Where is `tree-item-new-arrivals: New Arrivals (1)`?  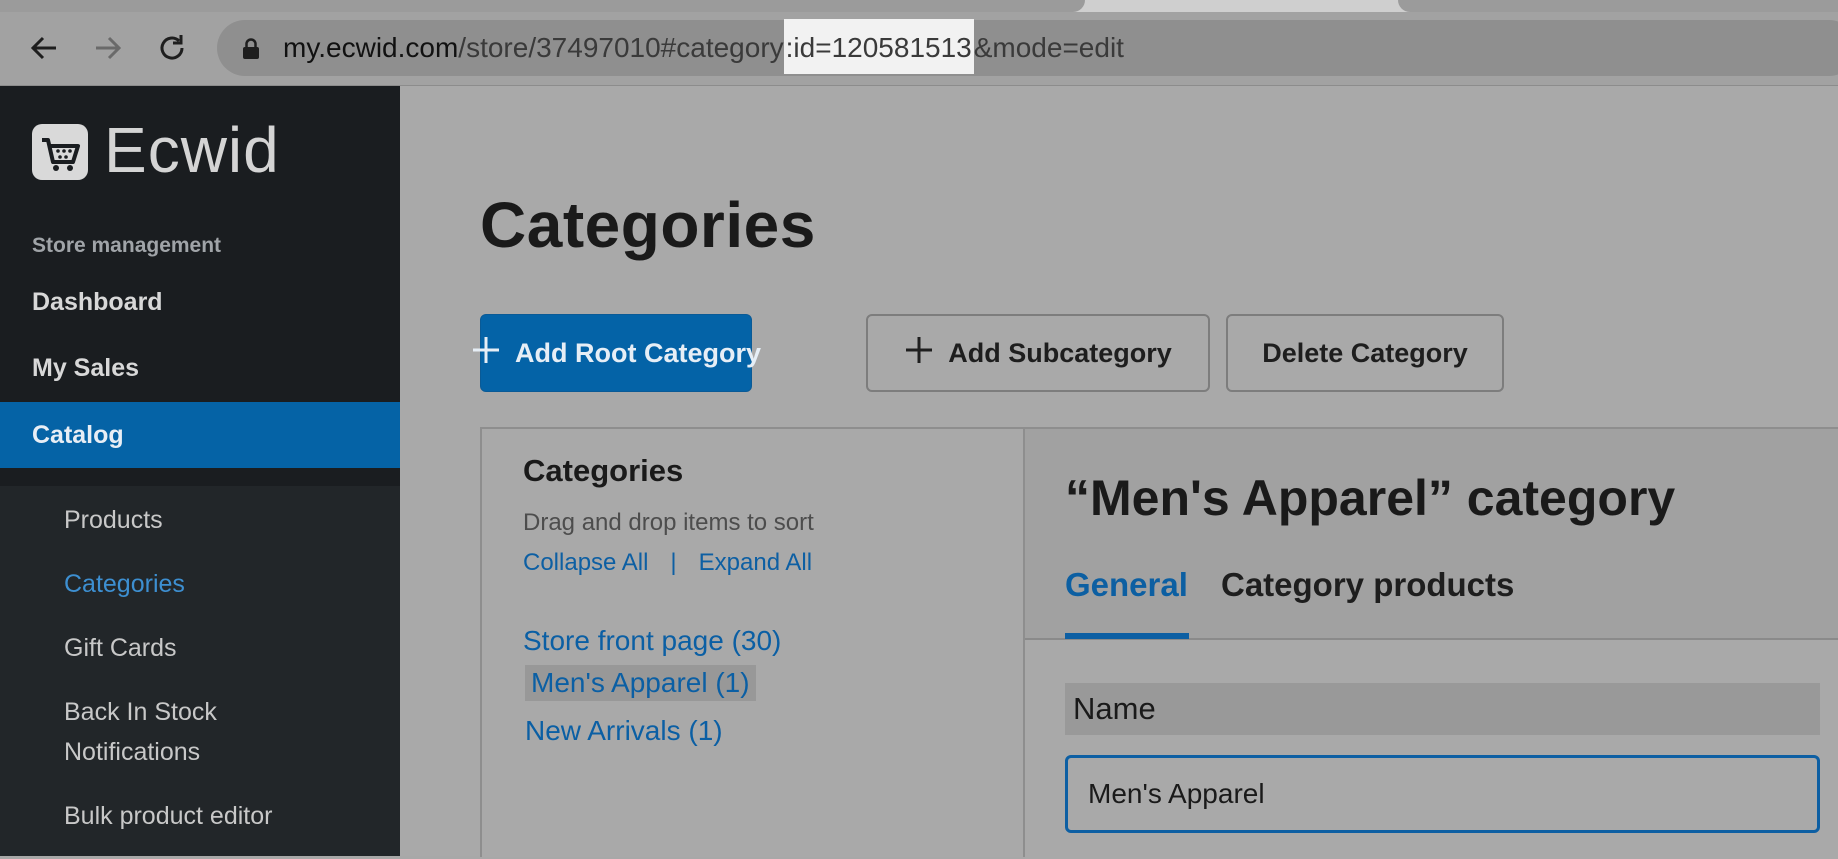 tree-item-new-arrivals: New Arrivals (1) is located at coordinates (624, 731).